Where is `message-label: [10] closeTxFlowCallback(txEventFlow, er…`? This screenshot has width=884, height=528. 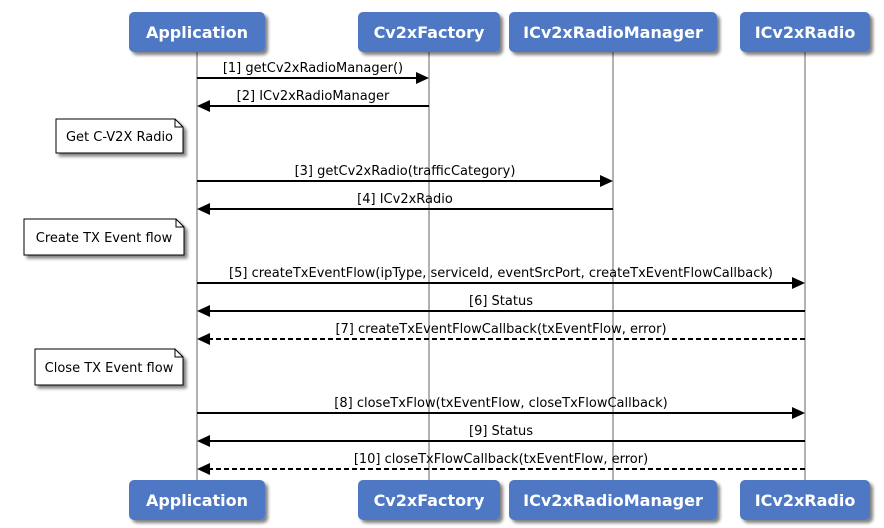 message-label: [10] closeTxFlowCallback(txEventFlow, er… is located at coordinates (501, 459).